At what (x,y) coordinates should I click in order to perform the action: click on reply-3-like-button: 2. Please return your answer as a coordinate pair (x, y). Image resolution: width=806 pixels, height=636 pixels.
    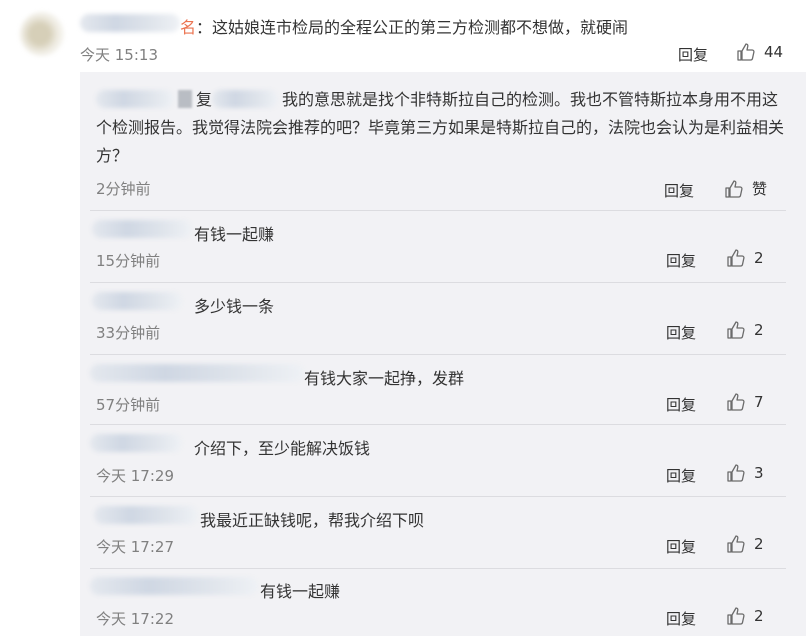
    Looking at the image, I should click on (745, 330).